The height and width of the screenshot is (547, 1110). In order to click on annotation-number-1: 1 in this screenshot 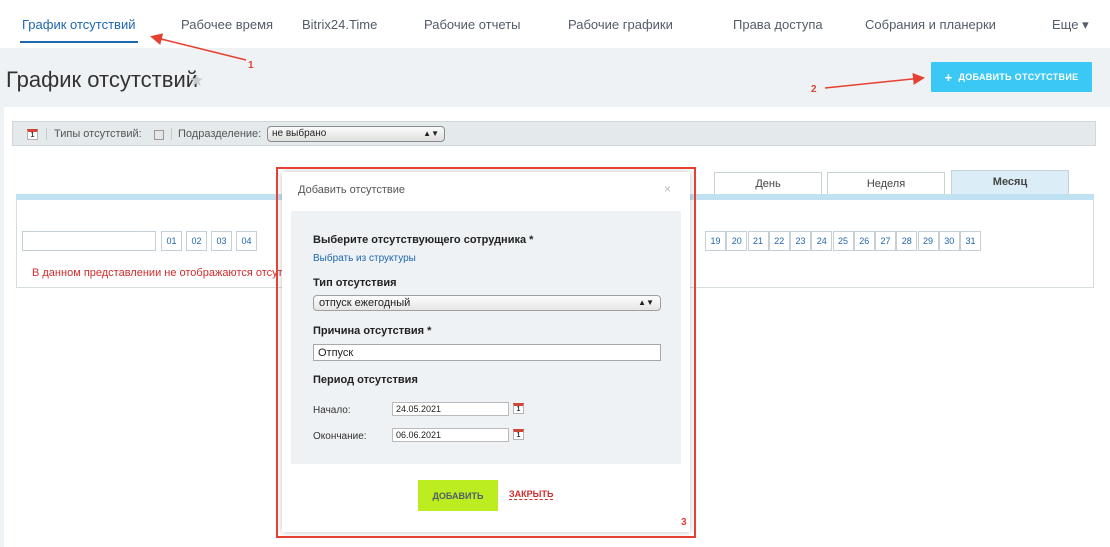, I will do `click(251, 65)`.